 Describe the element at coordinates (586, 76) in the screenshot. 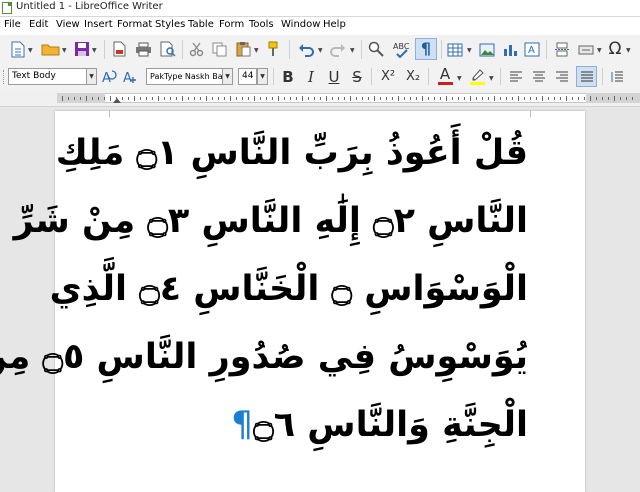

I see `justify-icon` at that location.